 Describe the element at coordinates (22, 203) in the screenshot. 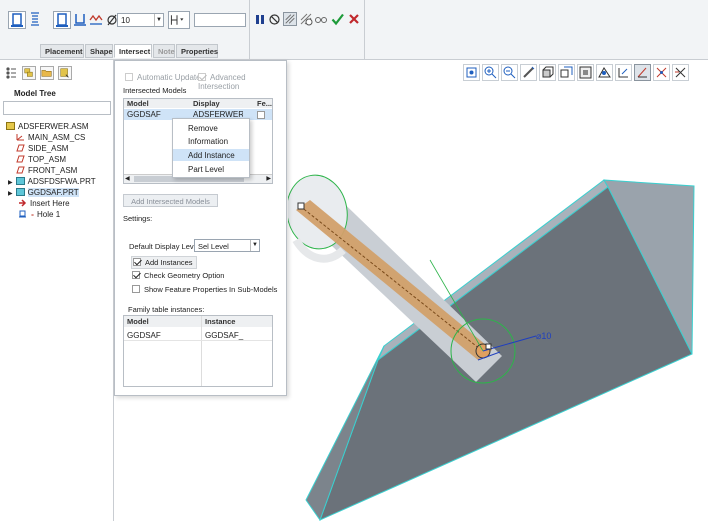

I see `insert-arrow-icon` at that location.